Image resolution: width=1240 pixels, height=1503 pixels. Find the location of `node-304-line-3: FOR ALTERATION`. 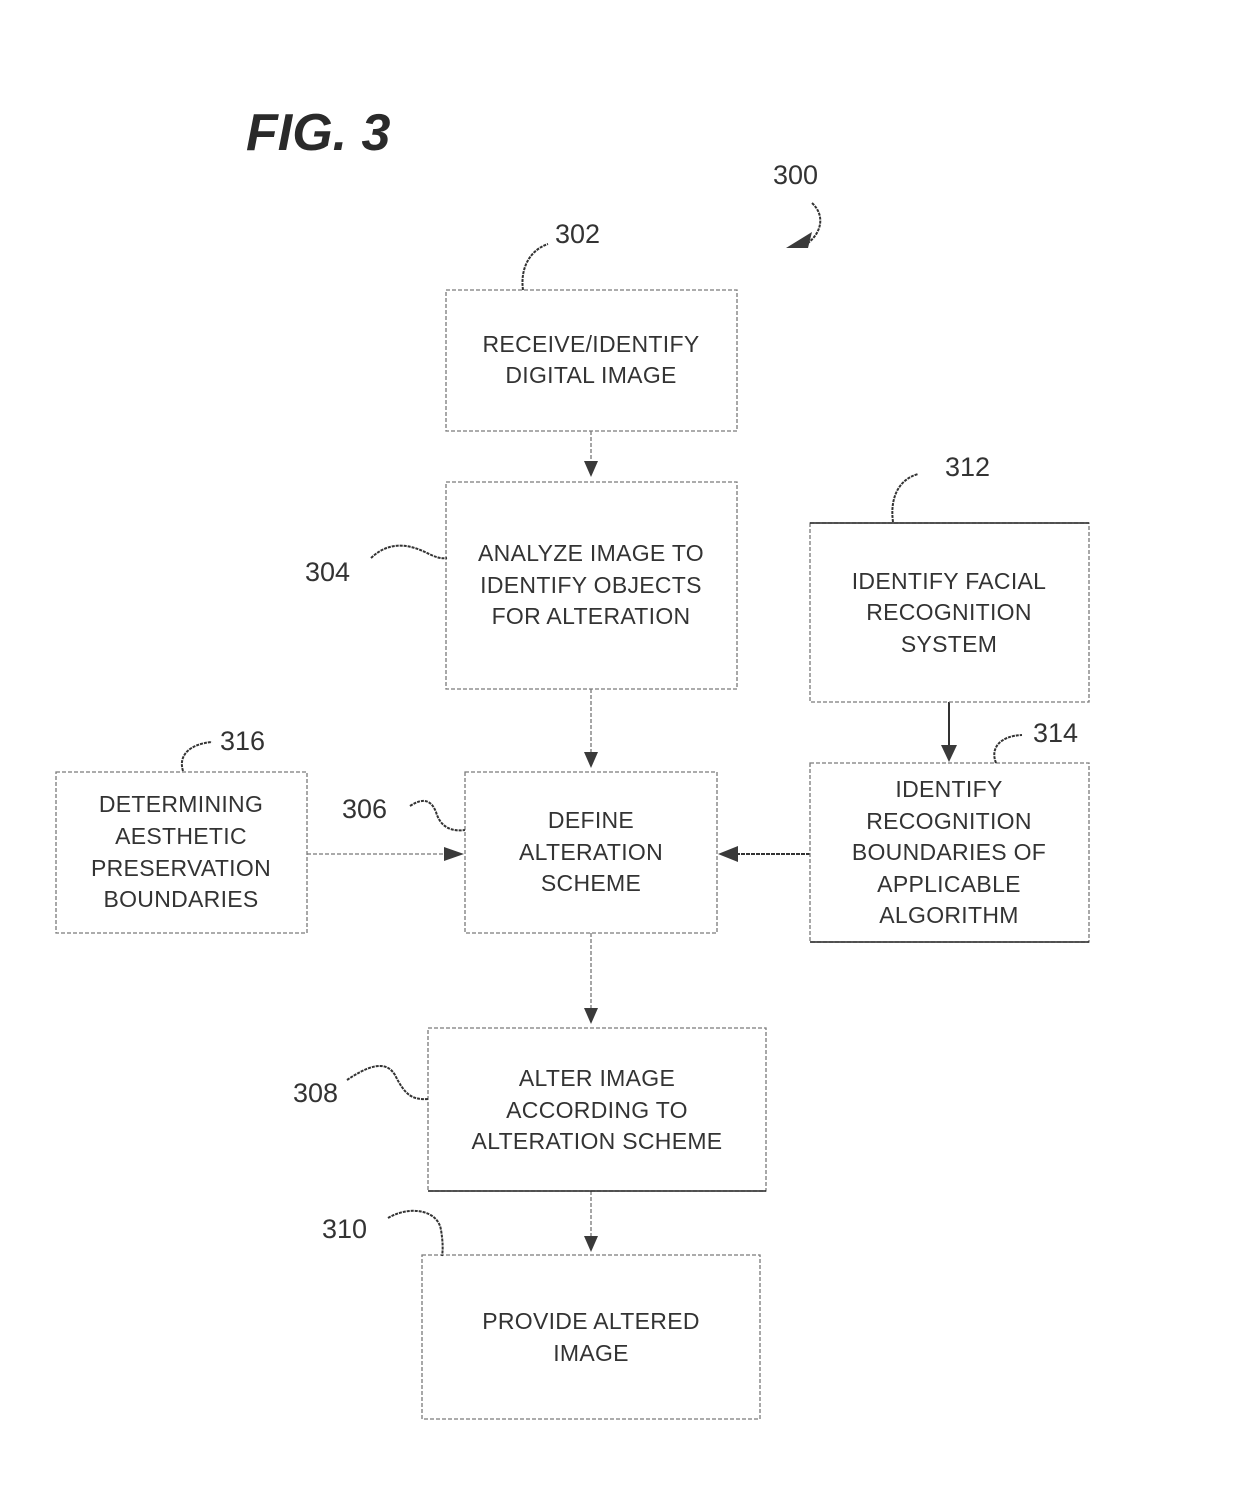

node-304-line-3: FOR ALTERATION is located at coordinates (591, 616).